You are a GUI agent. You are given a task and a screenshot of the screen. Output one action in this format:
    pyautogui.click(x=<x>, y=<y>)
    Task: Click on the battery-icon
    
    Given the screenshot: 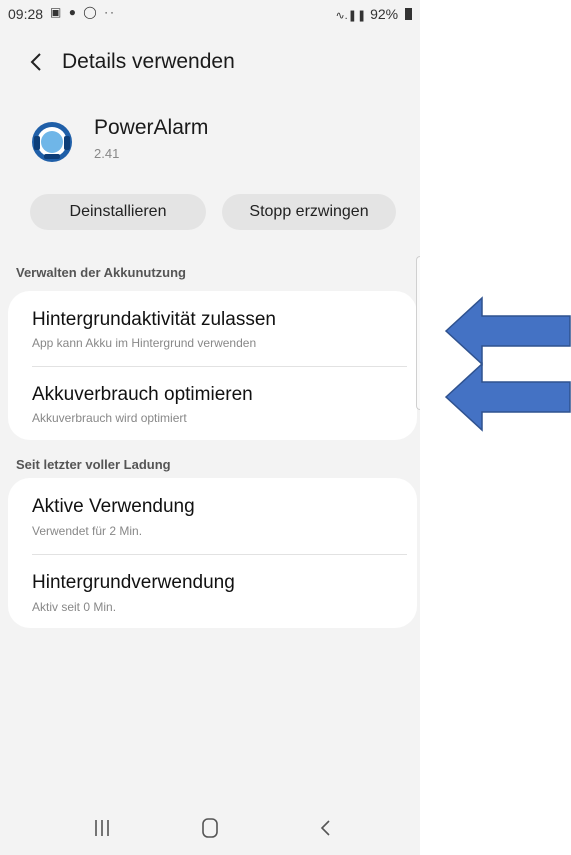 What is the action you would take?
    pyautogui.click(x=408, y=14)
    